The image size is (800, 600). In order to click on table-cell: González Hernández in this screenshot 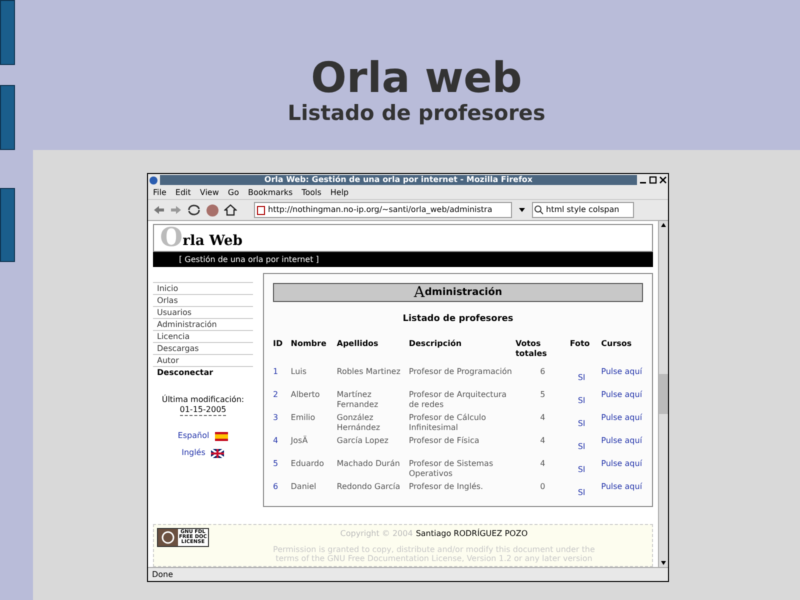, I will do `click(358, 422)`.